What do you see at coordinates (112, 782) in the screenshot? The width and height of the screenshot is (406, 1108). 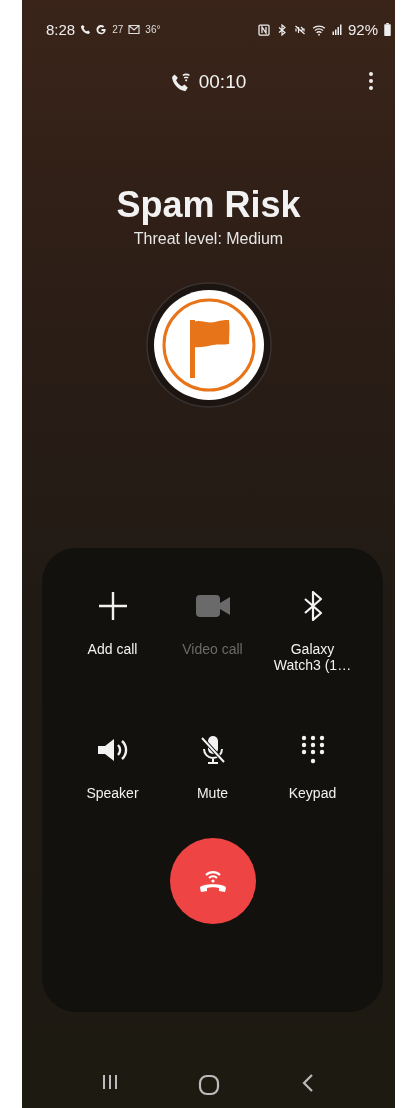 I see `call-control-button: Speaker` at bounding box center [112, 782].